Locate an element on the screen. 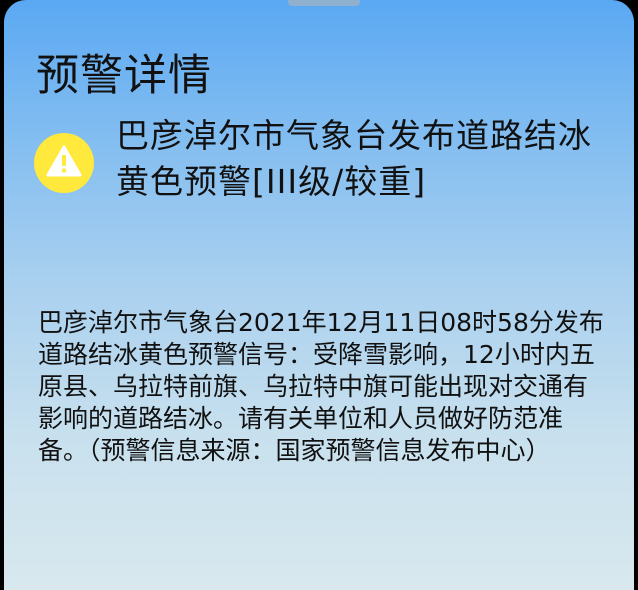 This screenshot has width=638, height=590. page-title: 预警详情 is located at coordinates (124, 76).